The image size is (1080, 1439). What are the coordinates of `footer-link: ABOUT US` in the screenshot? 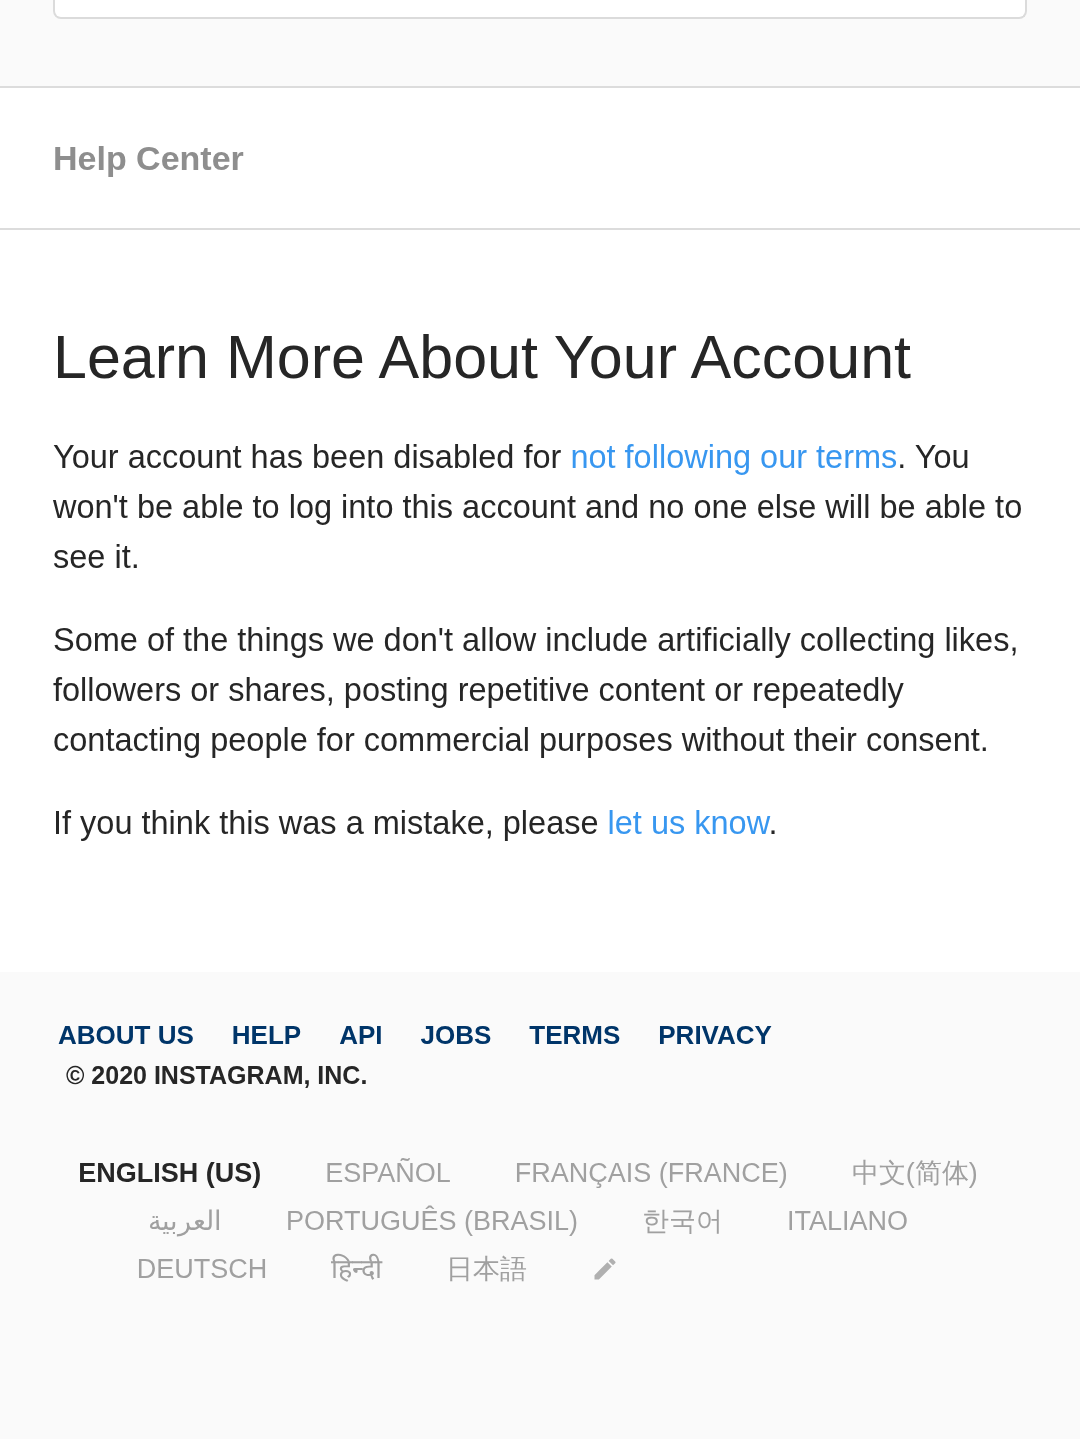 It's located at (126, 1035).